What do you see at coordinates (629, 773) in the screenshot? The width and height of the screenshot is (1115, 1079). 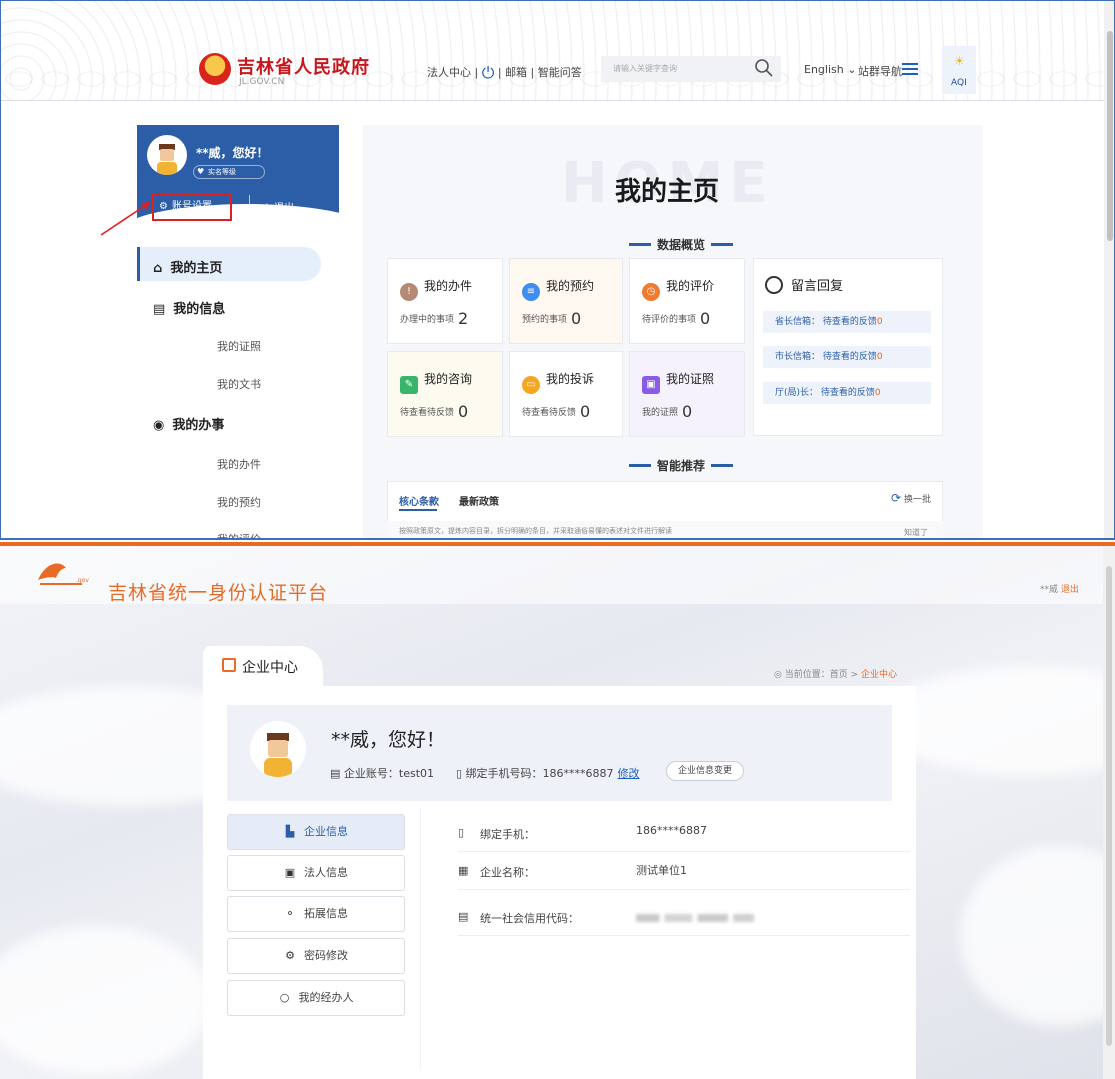 I see `modify-phone-link: 修改` at bounding box center [629, 773].